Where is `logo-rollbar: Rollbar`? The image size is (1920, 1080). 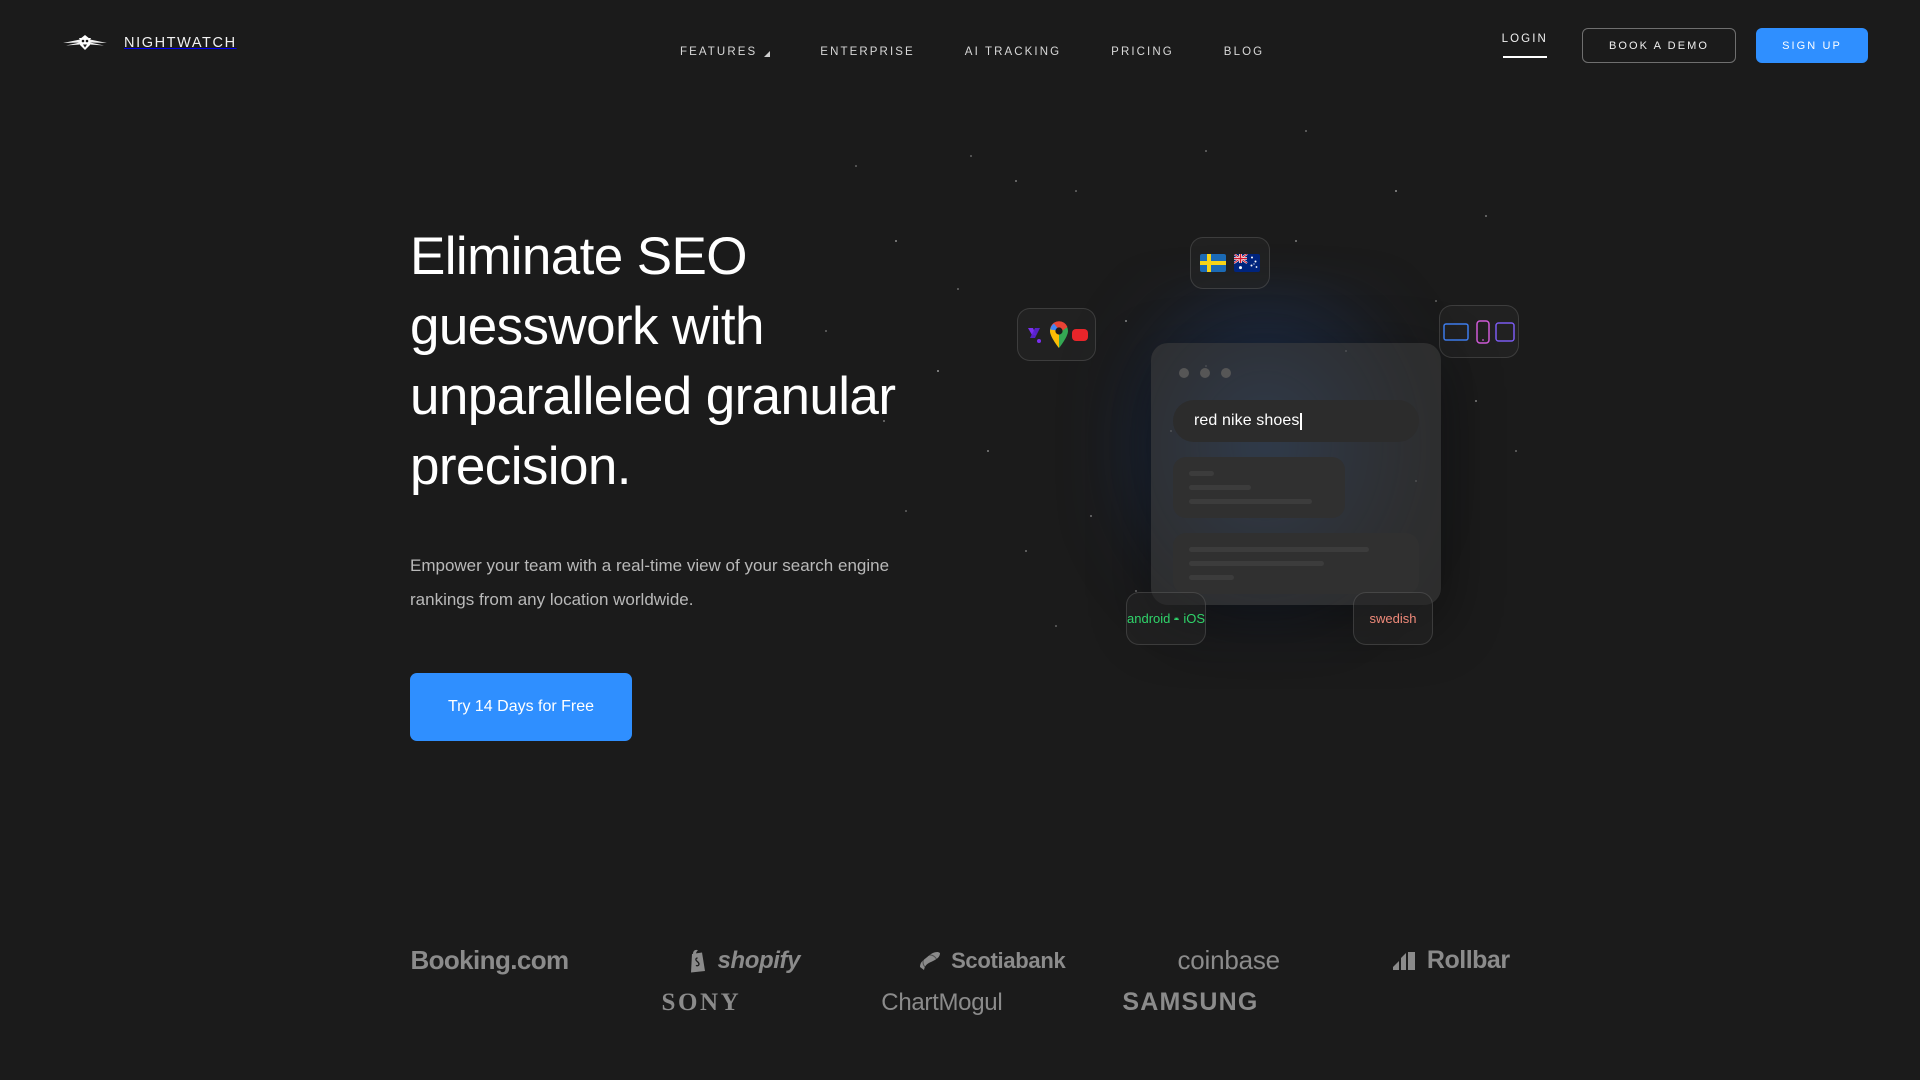
logo-rollbar: Rollbar is located at coordinates (1451, 960).